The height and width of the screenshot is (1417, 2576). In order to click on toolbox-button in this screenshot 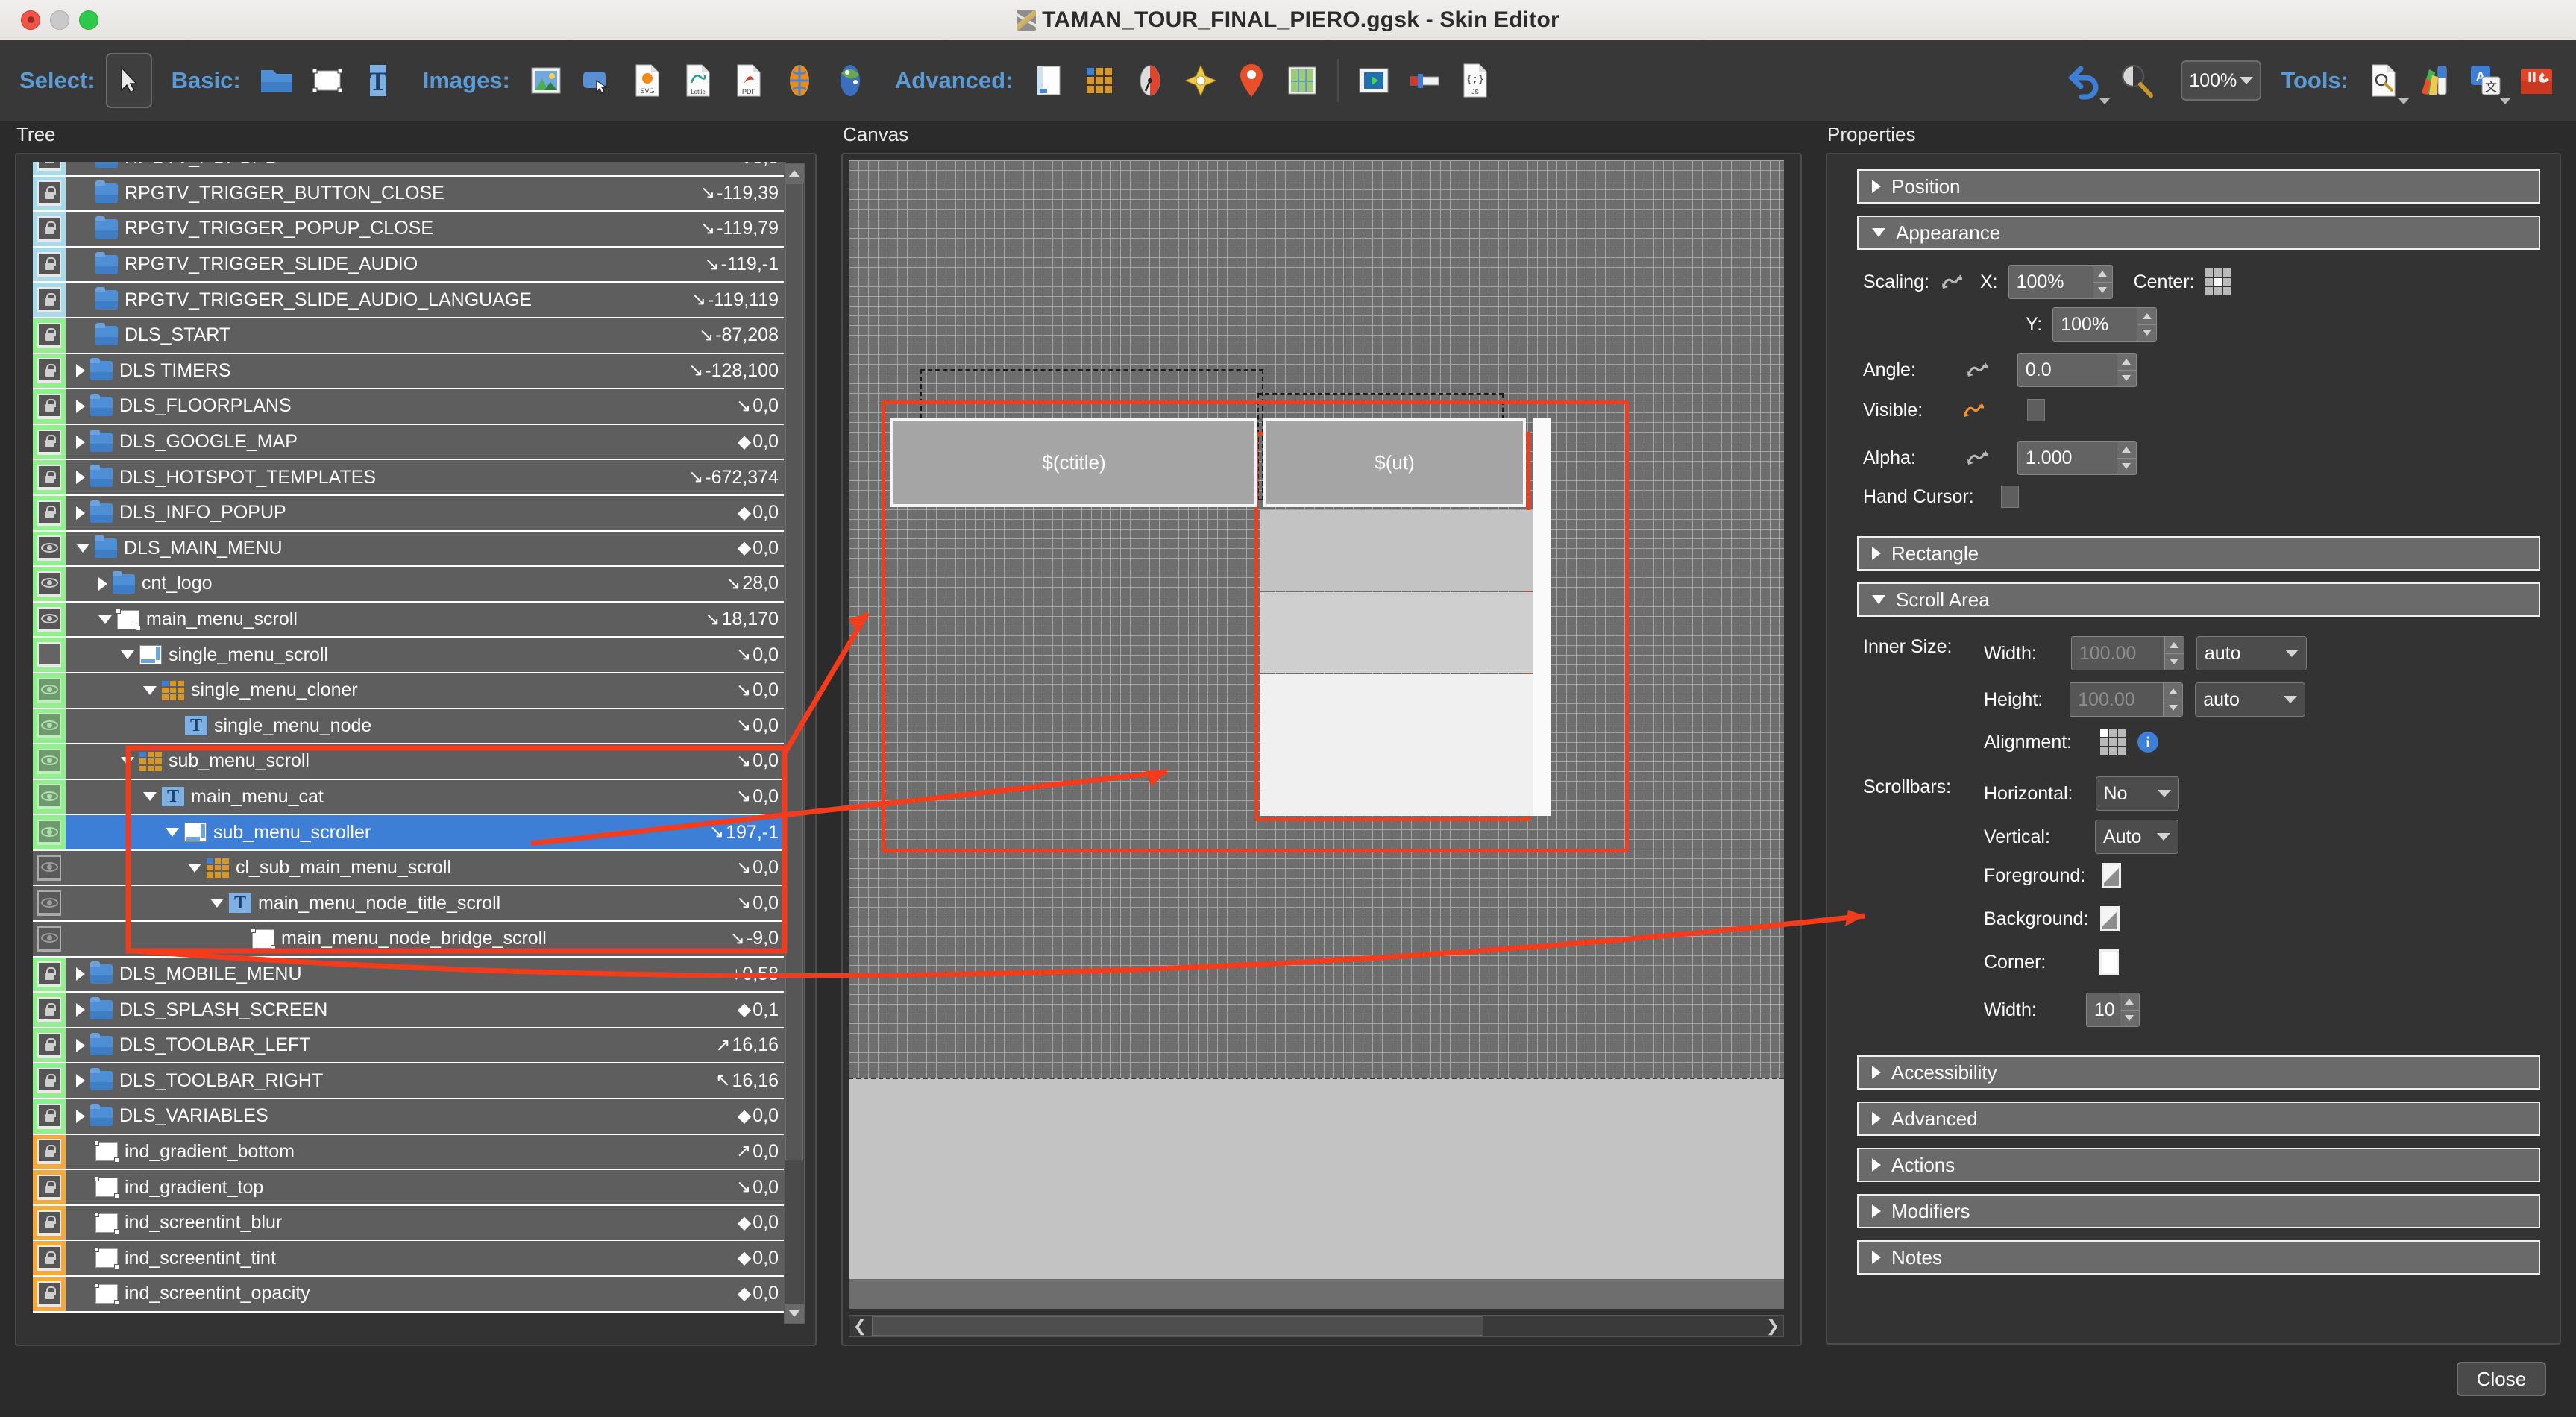, I will do `click(2537, 80)`.